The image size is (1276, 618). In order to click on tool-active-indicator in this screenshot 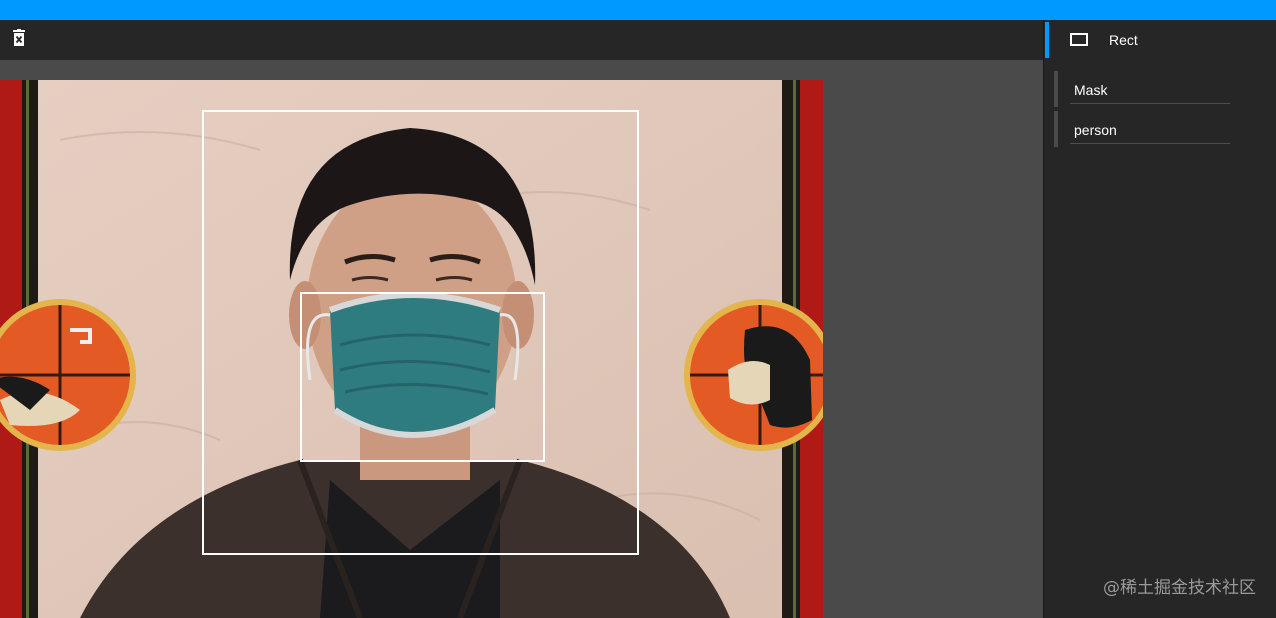, I will do `click(1047, 40)`.